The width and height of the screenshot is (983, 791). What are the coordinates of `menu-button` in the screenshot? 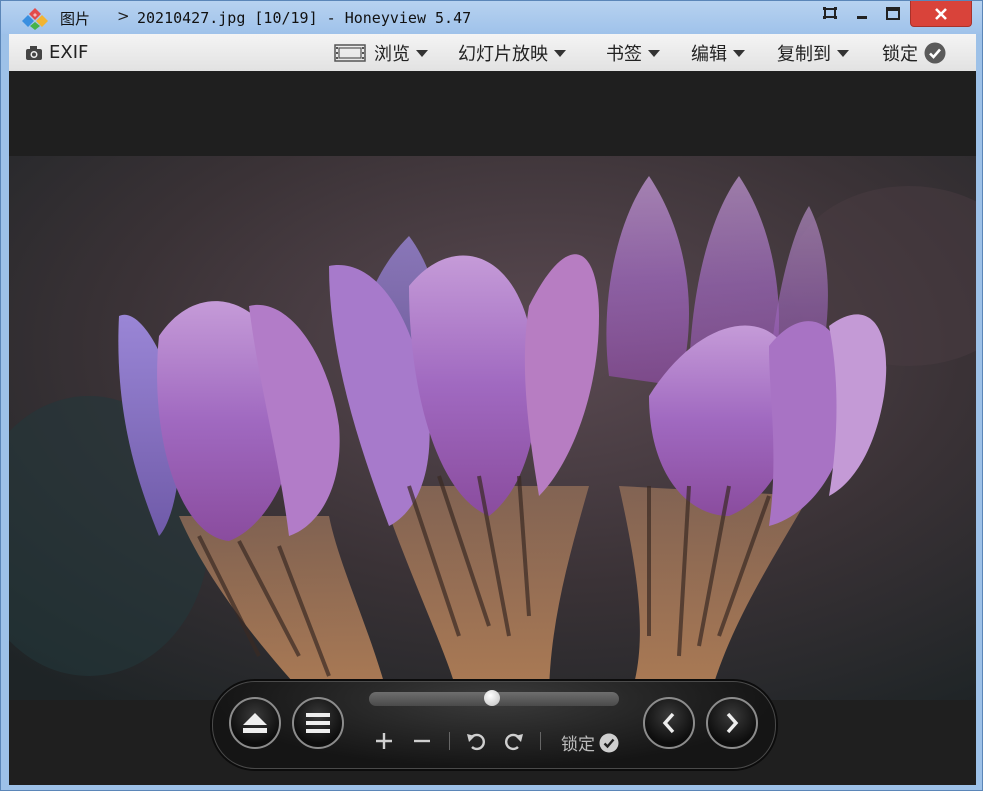 It's located at (318, 723).